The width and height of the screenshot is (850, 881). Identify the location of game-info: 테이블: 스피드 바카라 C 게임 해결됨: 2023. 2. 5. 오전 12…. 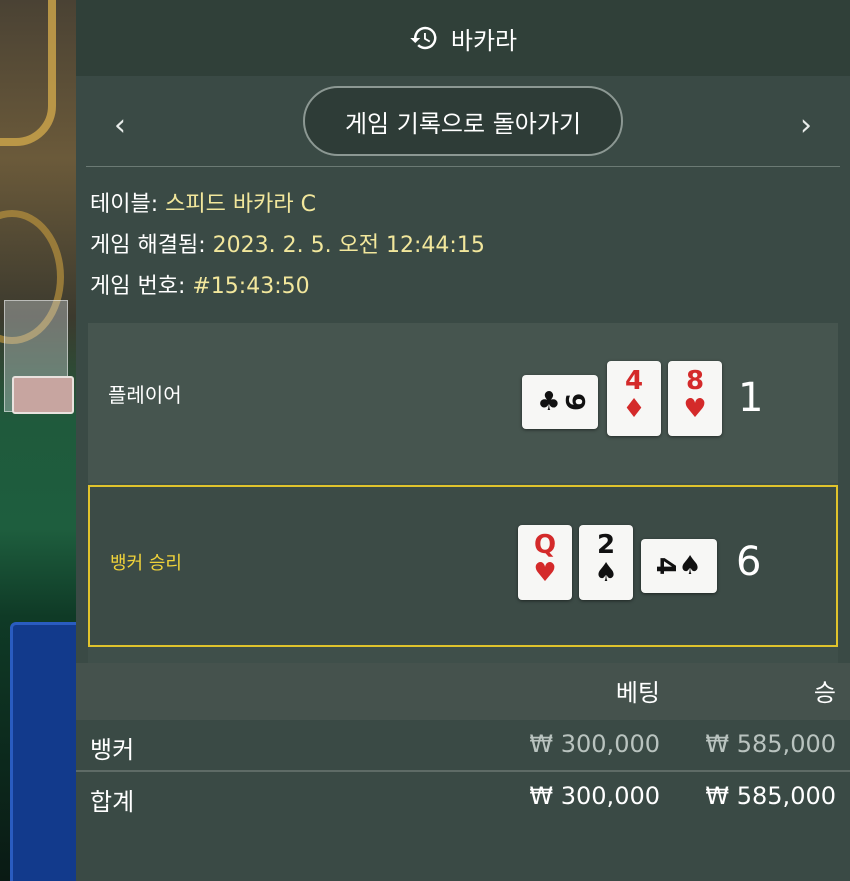
(287, 245).